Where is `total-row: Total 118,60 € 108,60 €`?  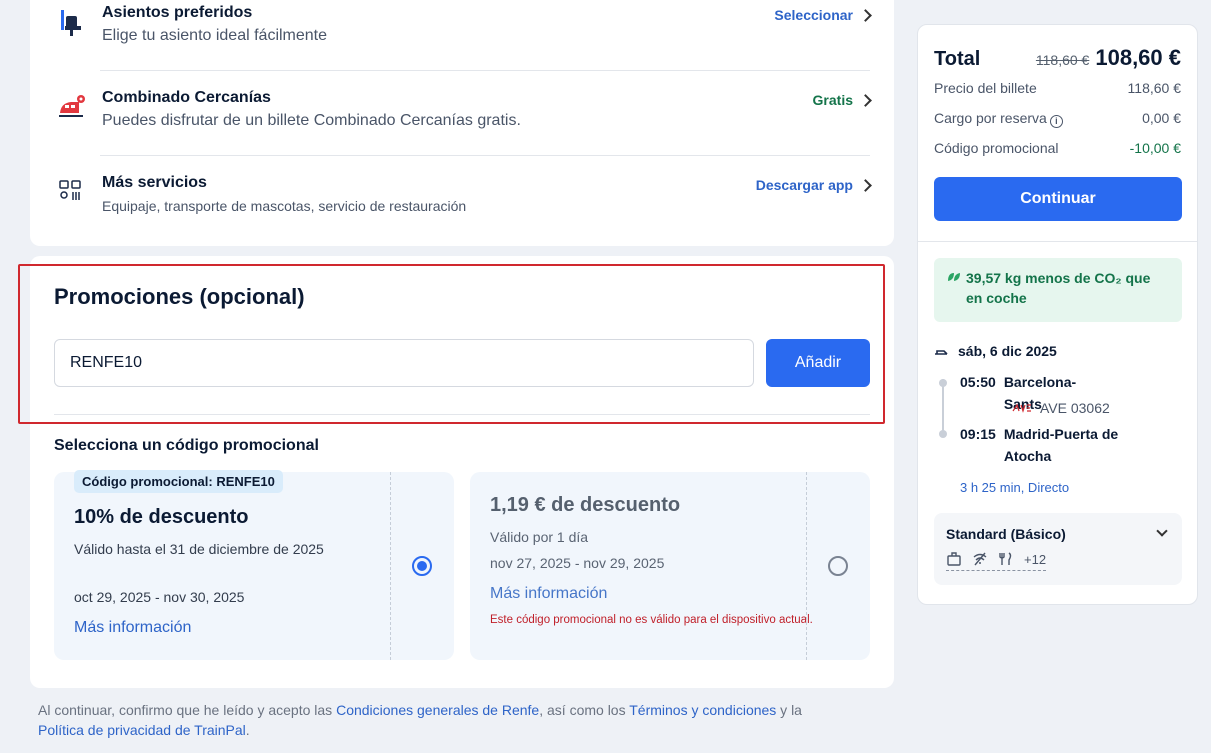
total-row: Total 118,60 € 108,60 € is located at coordinates (1057, 58).